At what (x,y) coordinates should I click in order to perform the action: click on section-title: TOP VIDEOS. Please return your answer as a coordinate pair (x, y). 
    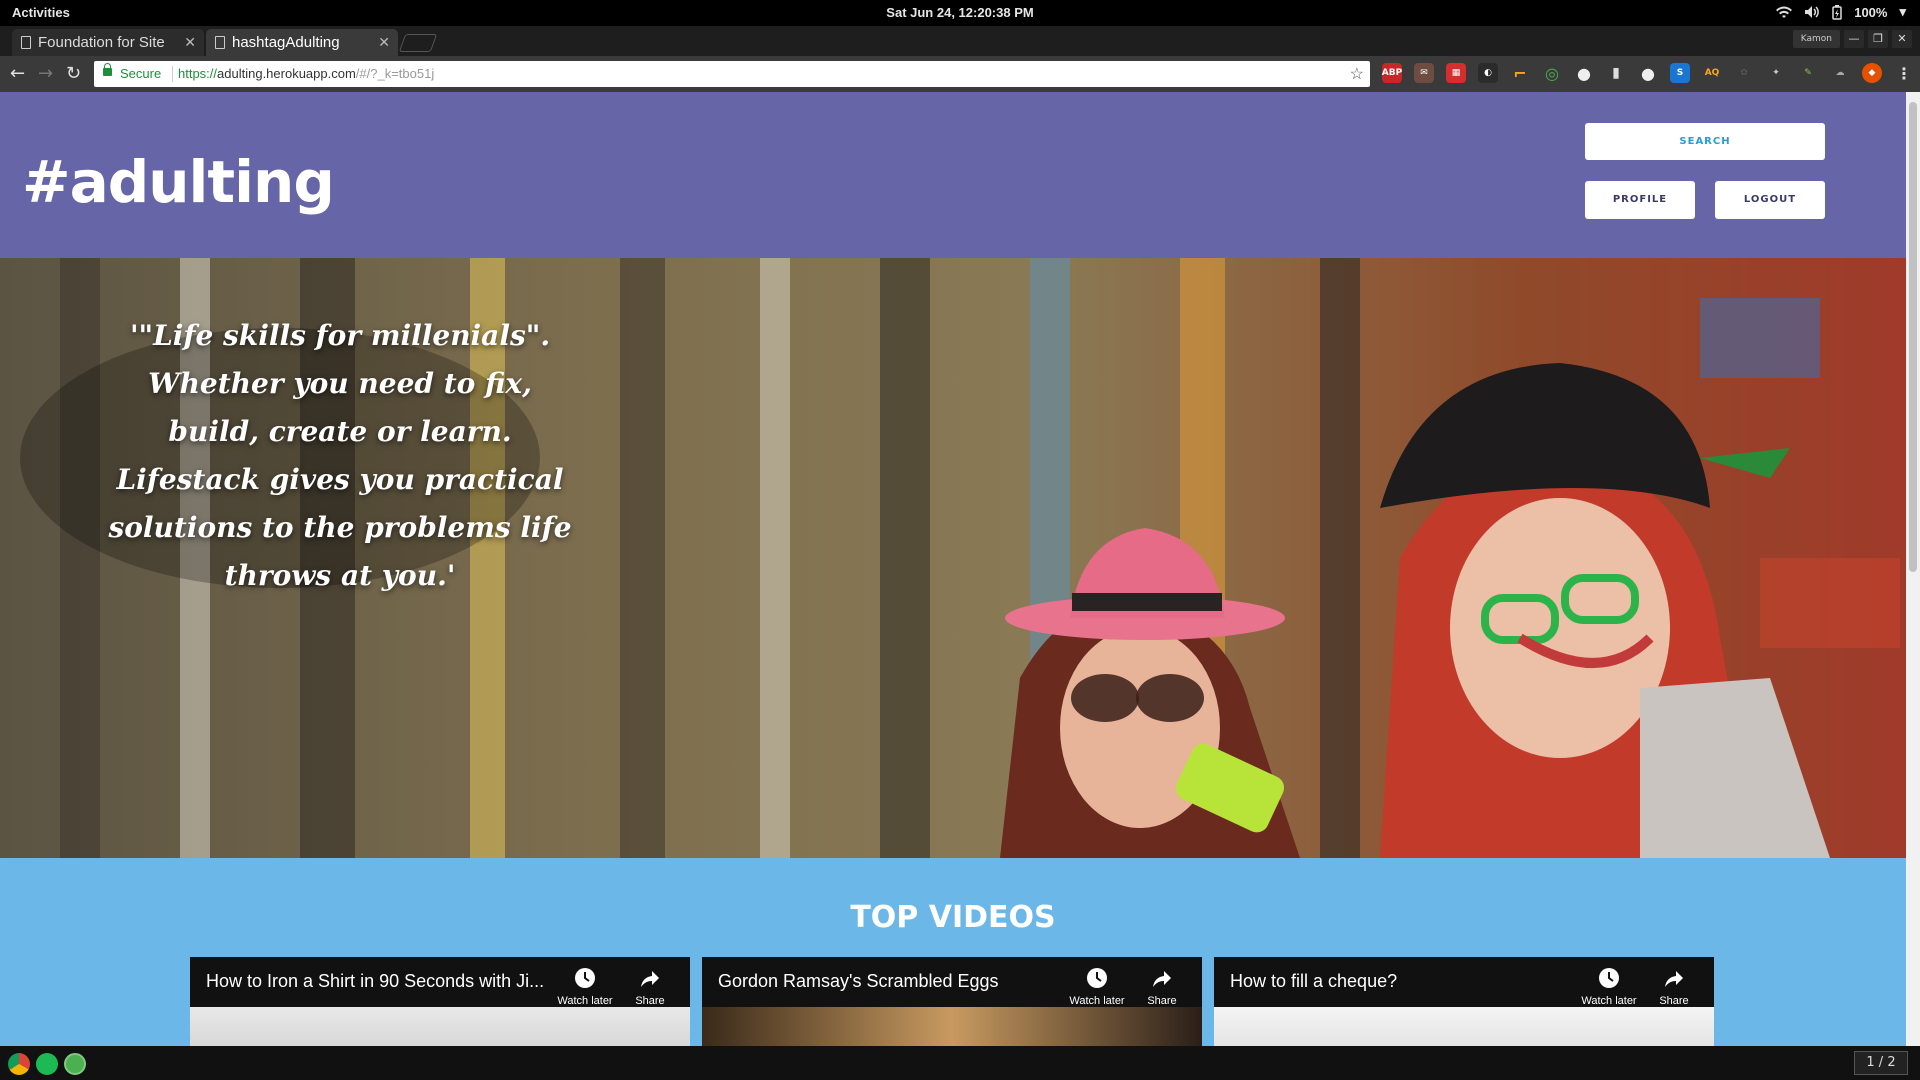
    Looking at the image, I should click on (953, 917).